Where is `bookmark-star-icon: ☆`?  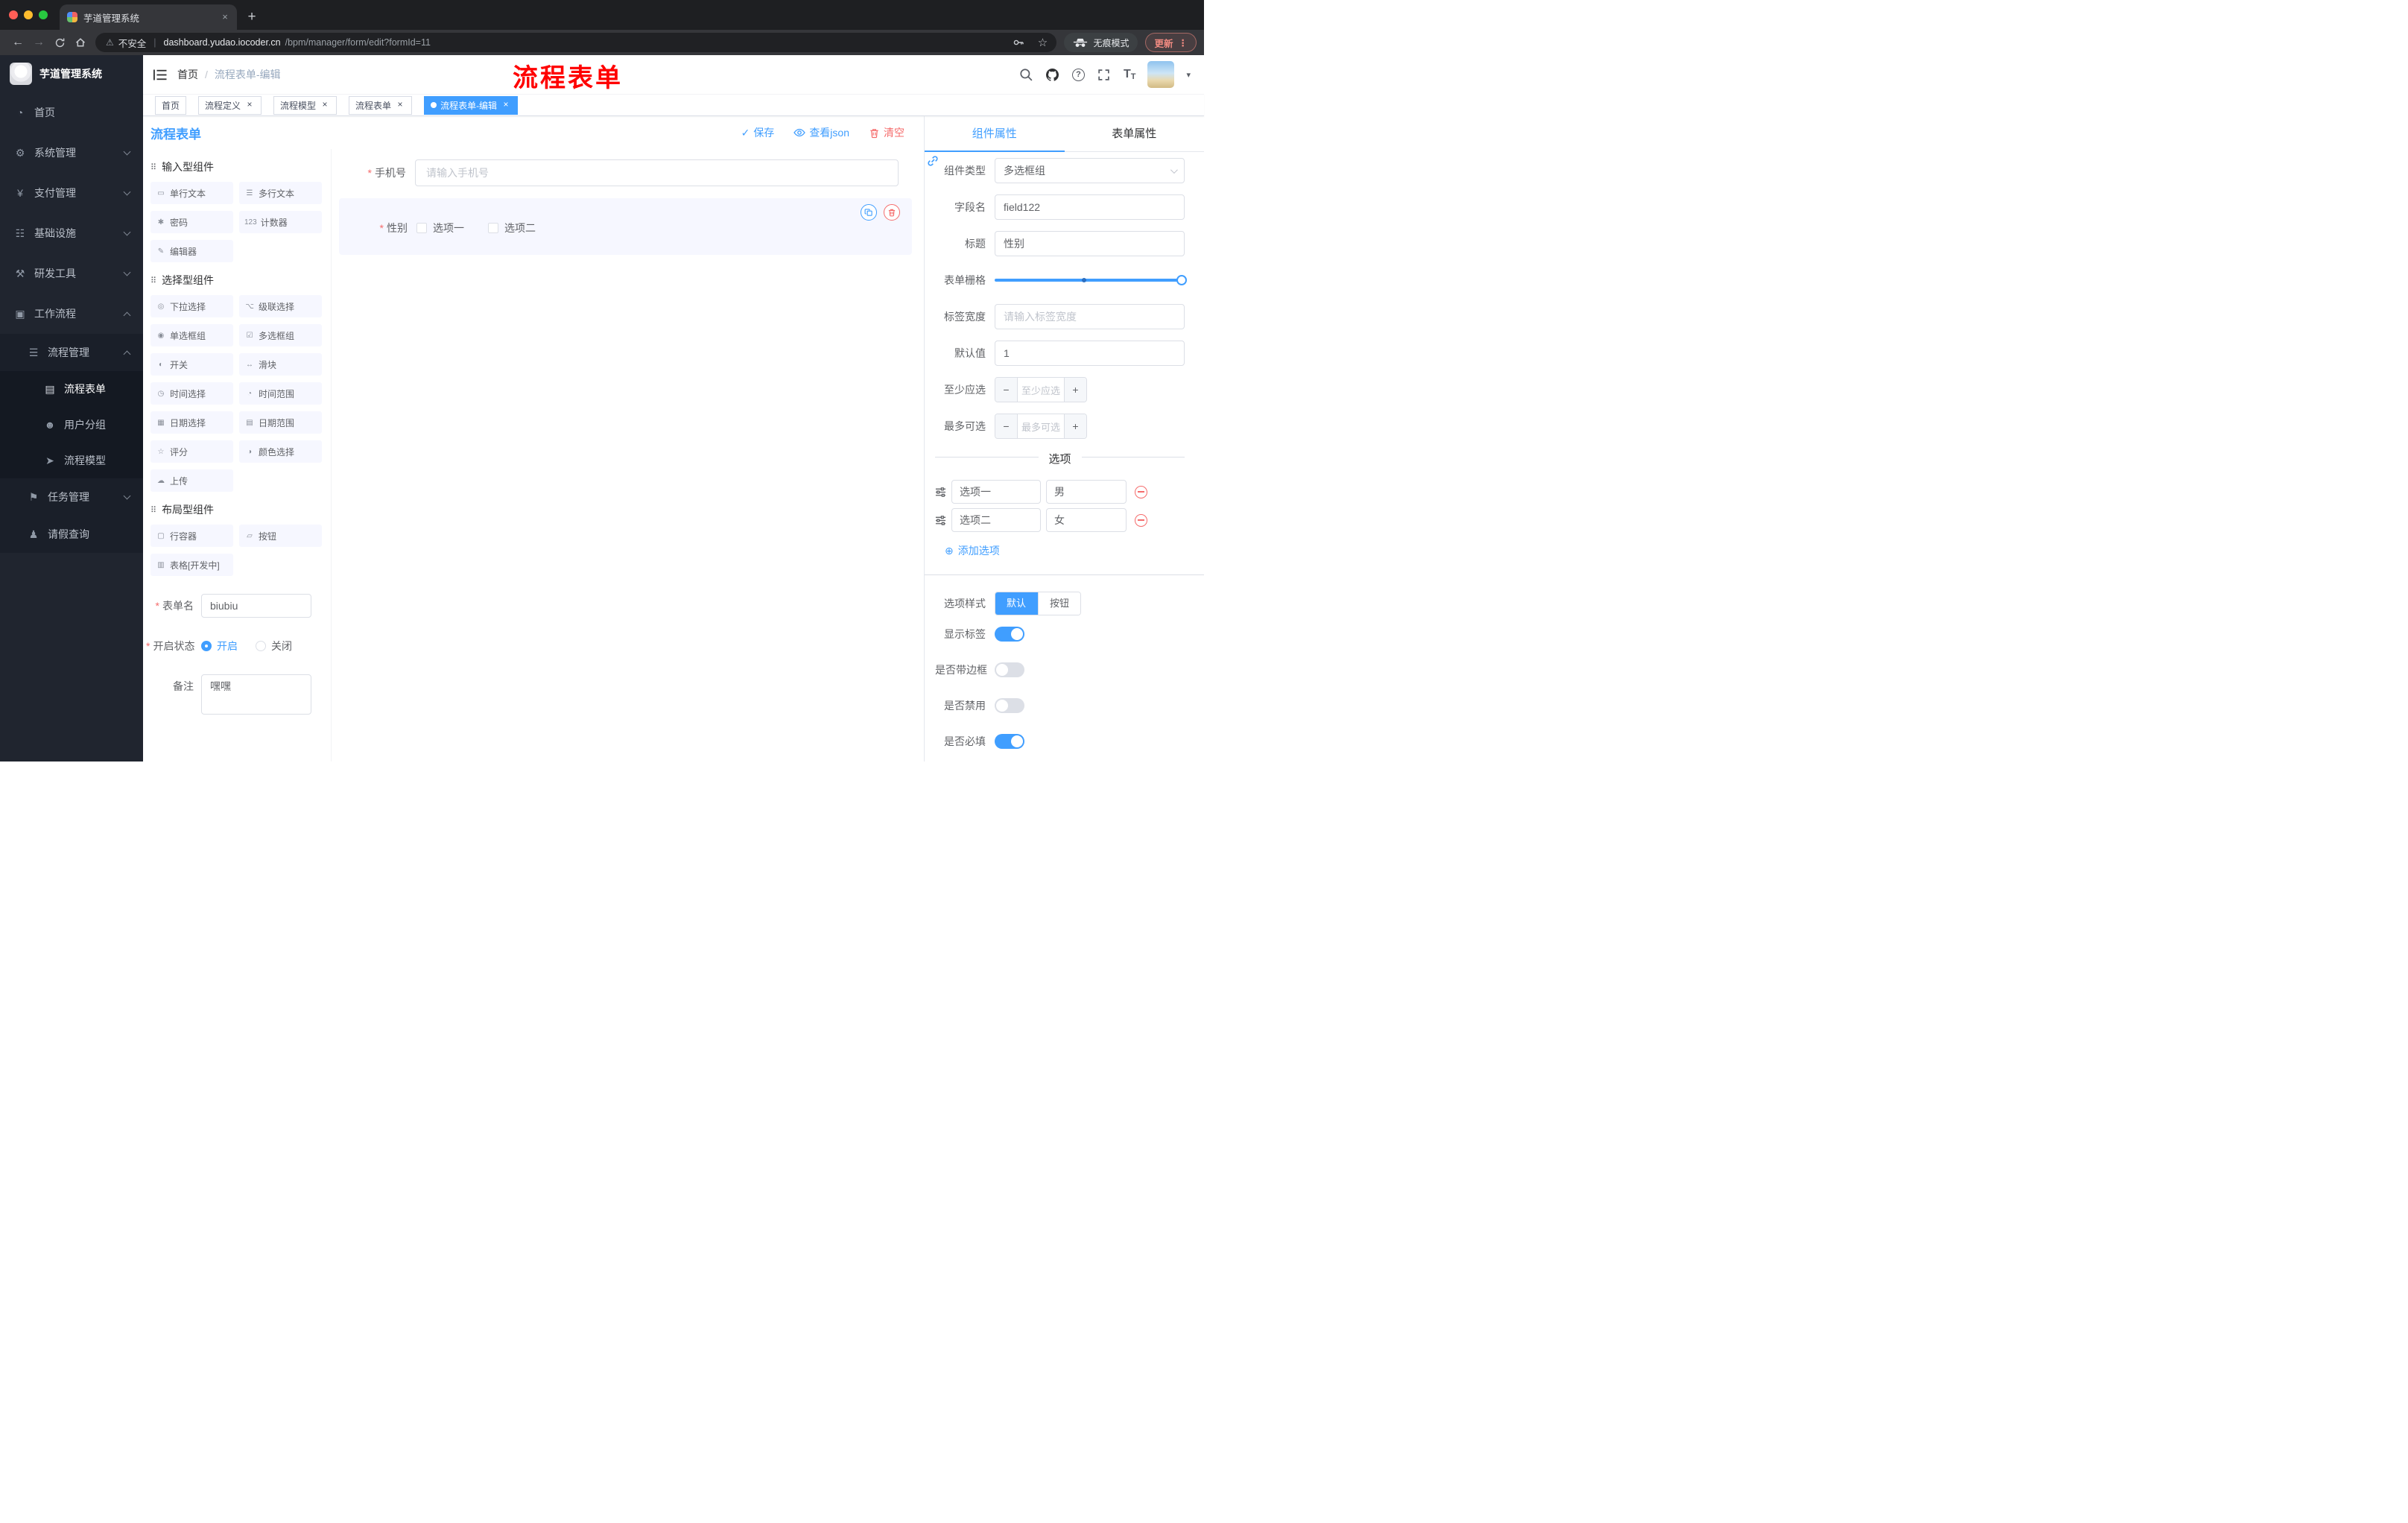 bookmark-star-icon: ☆ is located at coordinates (1042, 43).